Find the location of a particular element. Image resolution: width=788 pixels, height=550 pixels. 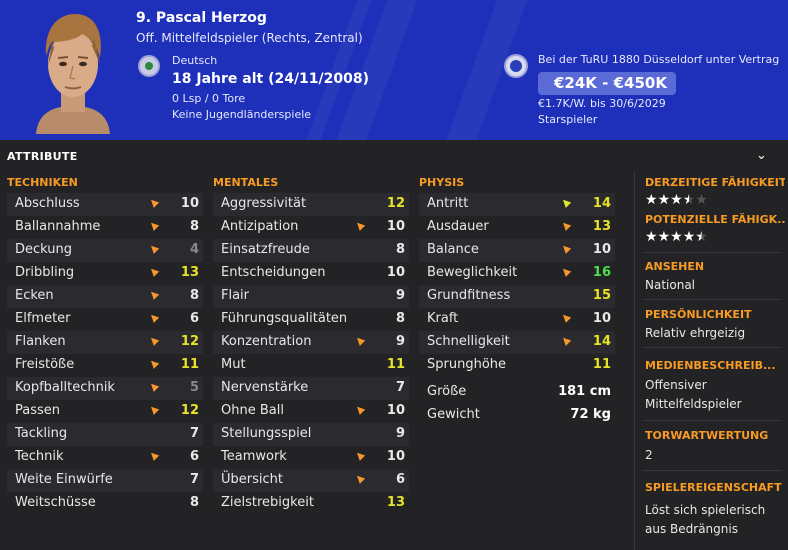

player-wage: €1.7K/W. bis 30/6/2029 is located at coordinates (602, 103).